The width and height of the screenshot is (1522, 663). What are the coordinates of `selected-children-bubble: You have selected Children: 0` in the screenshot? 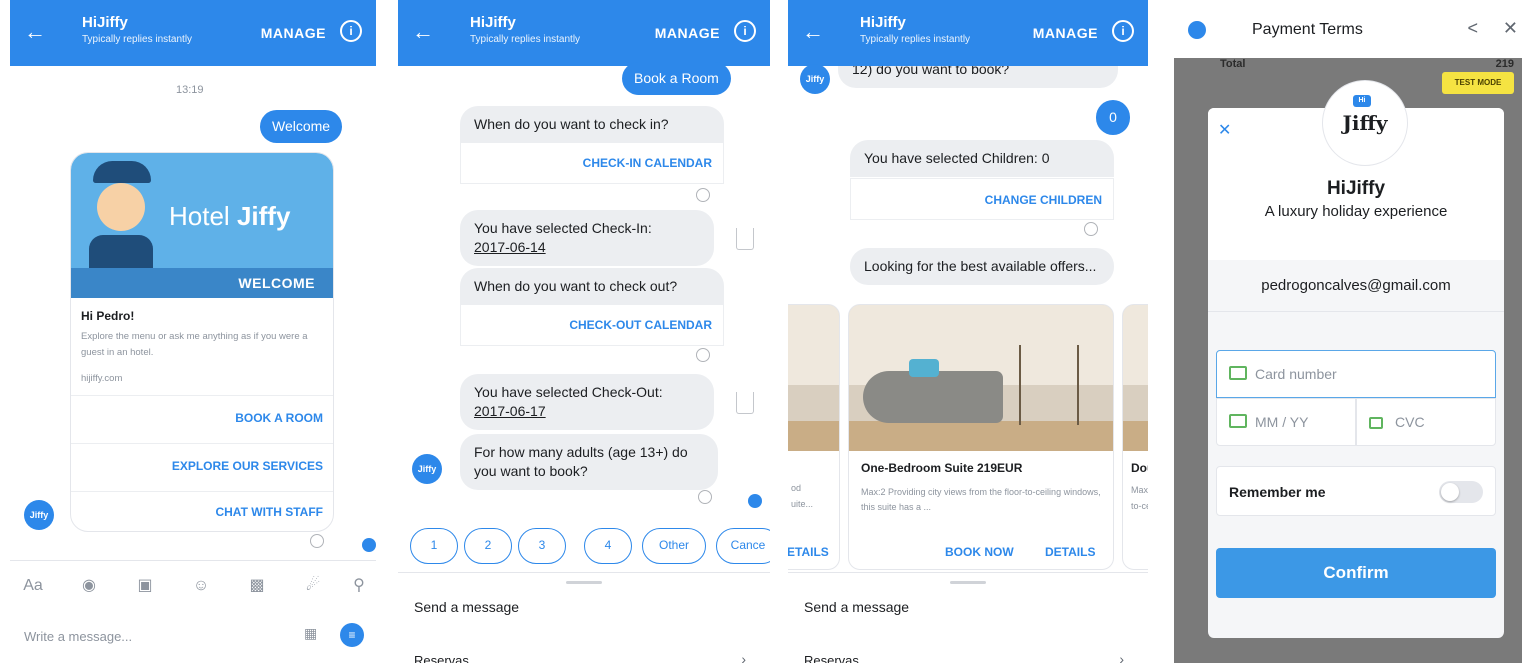 It's located at (982, 158).